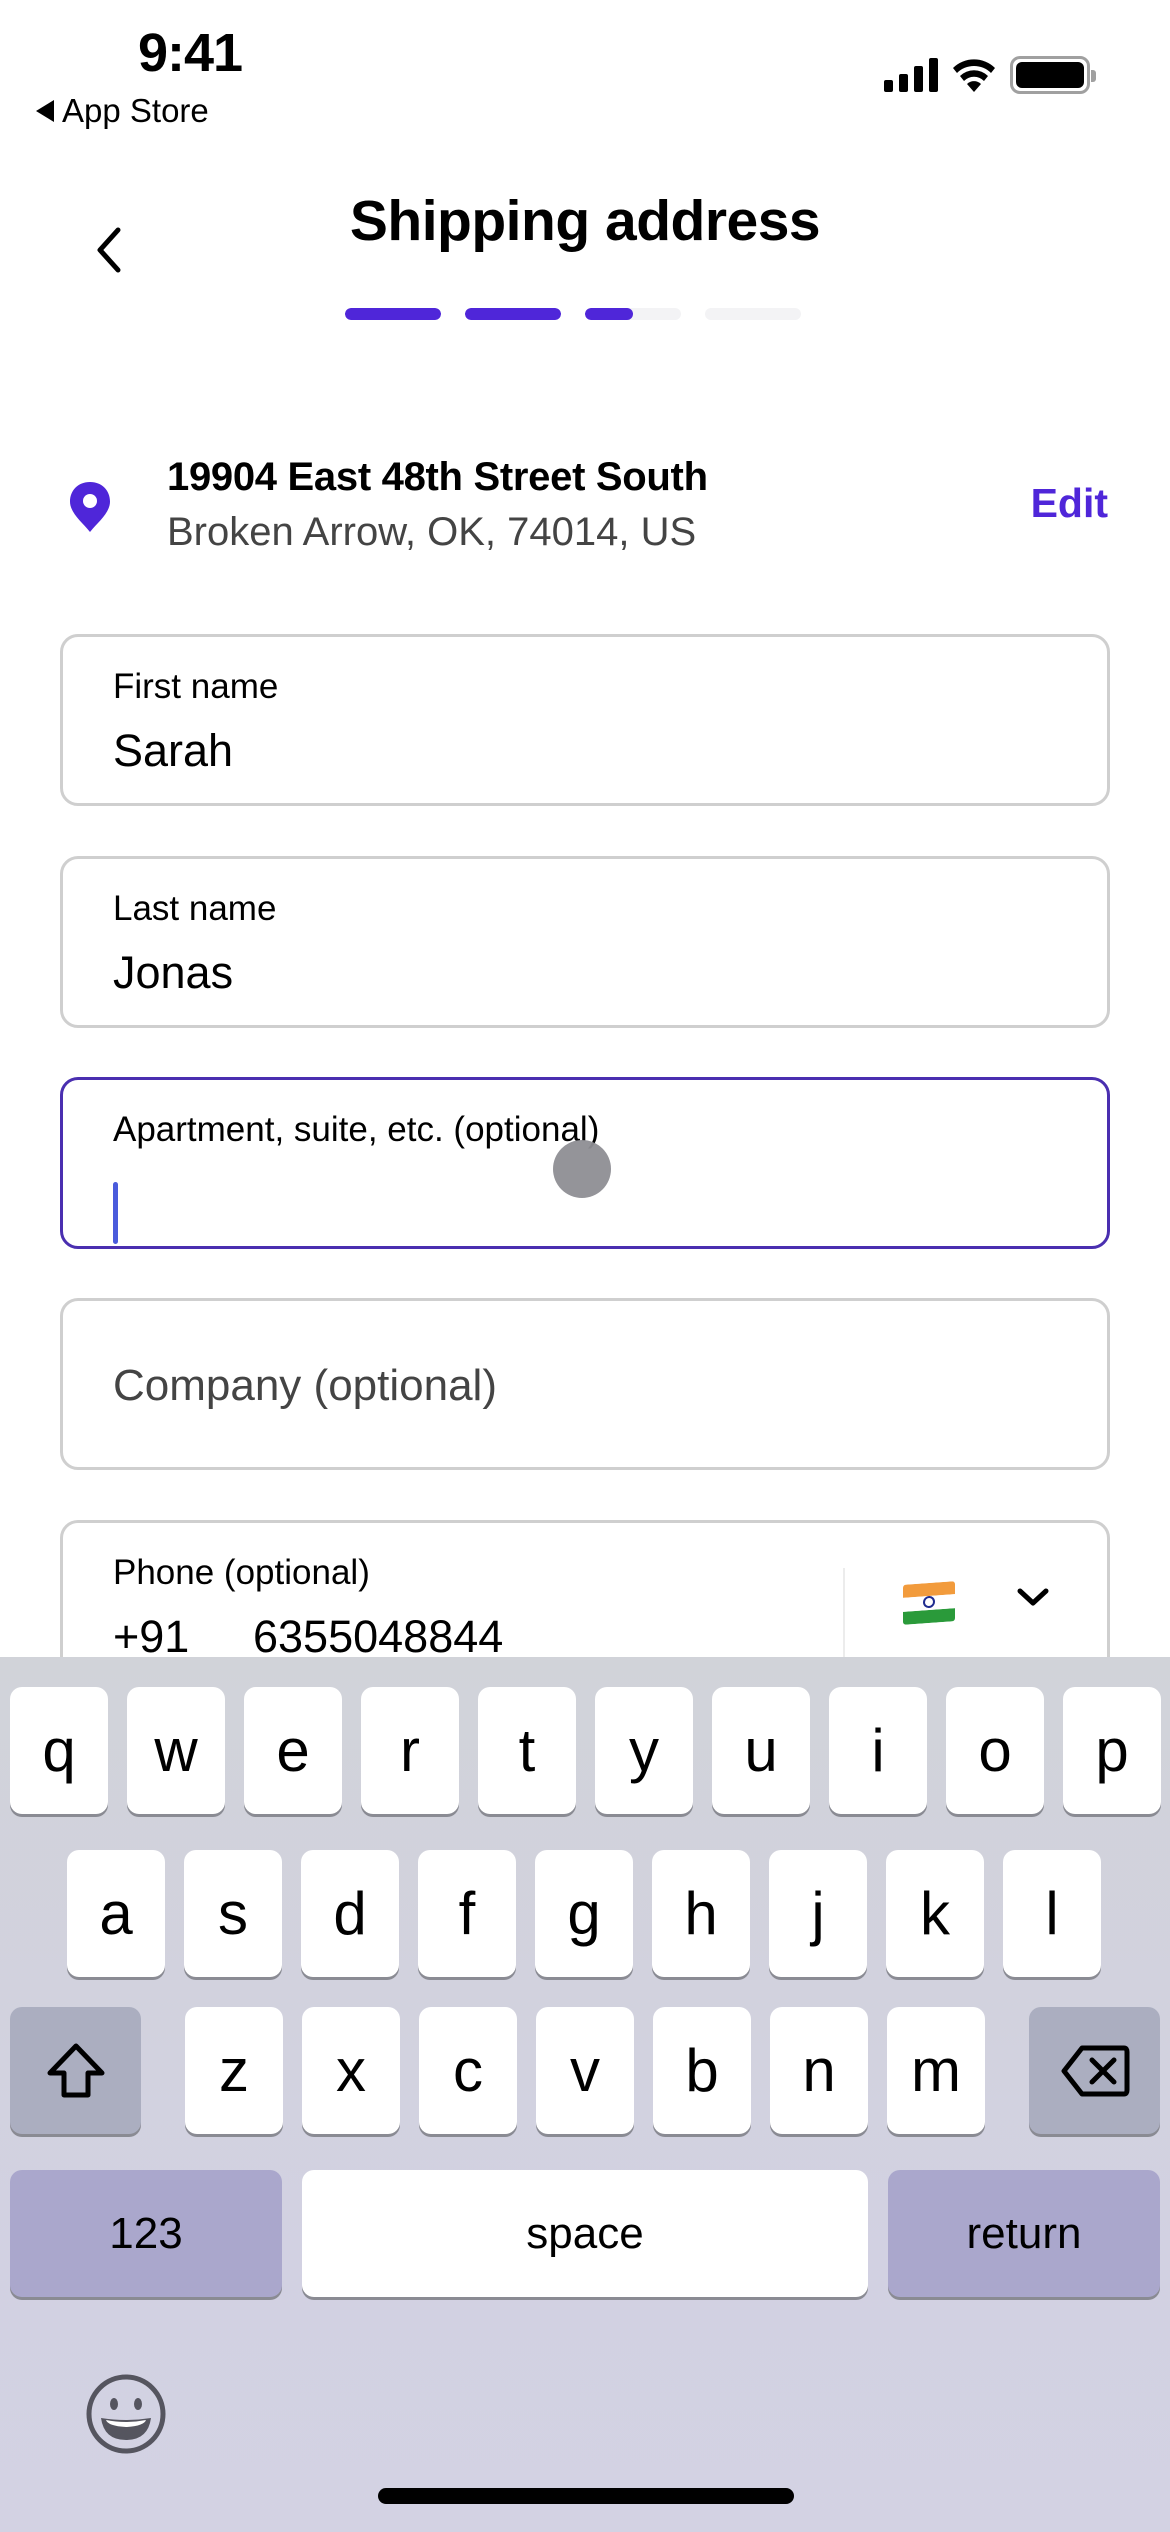  Describe the element at coordinates (305, 1385) in the screenshot. I see `company-placeholder: Company (optional)` at that location.